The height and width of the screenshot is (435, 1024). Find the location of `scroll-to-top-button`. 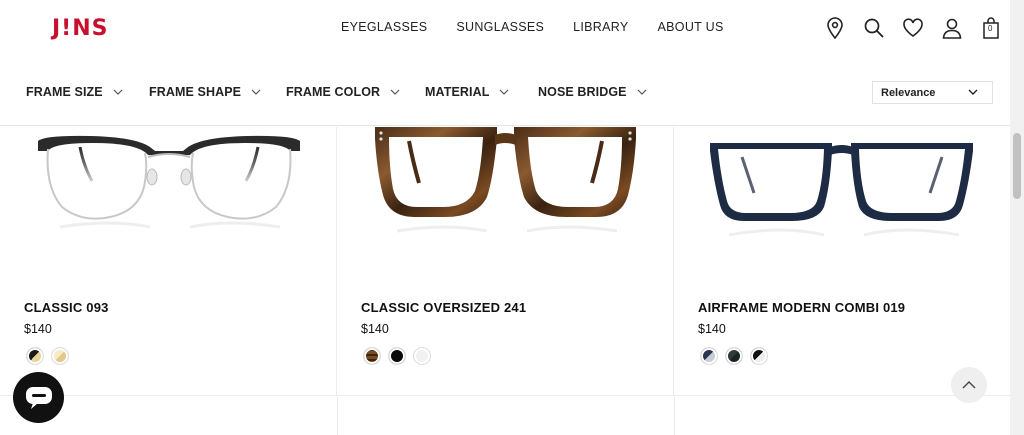

scroll-to-top-button is located at coordinates (969, 385).